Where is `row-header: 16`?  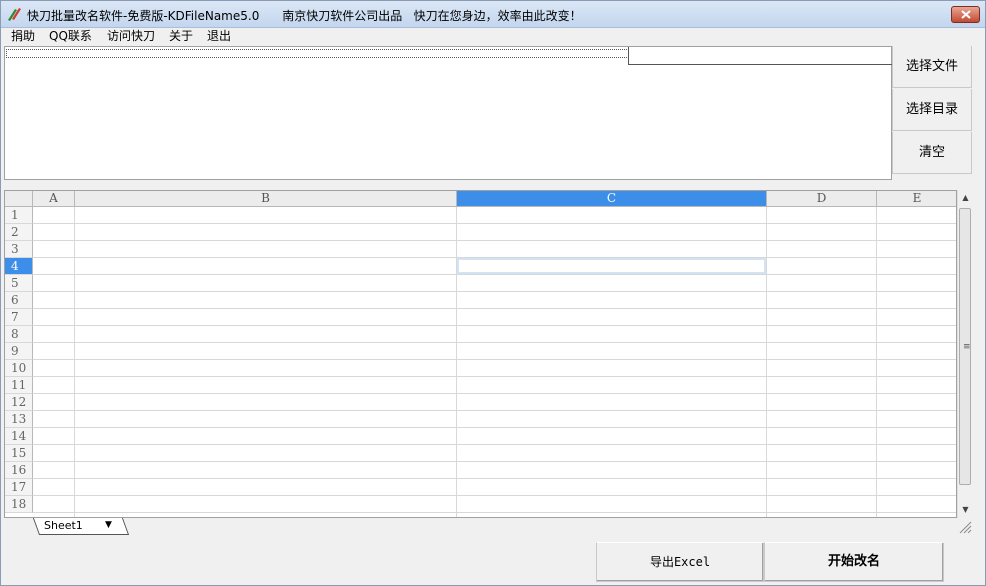 row-header: 16 is located at coordinates (19, 470).